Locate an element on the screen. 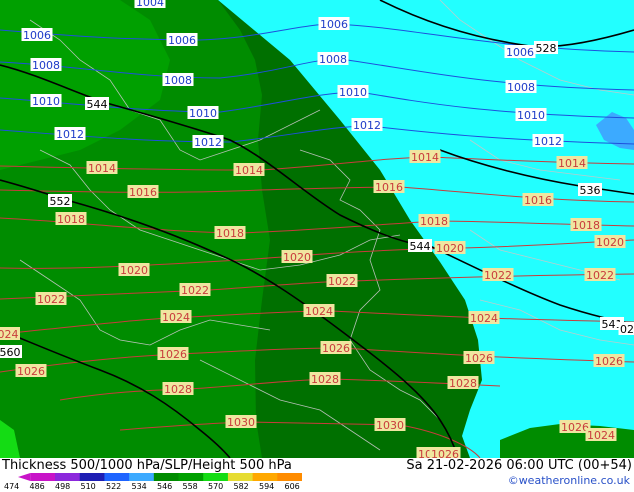 This screenshot has height=492, width=634. credit-link: ©weatheronline.co.uk is located at coordinates (569, 480).